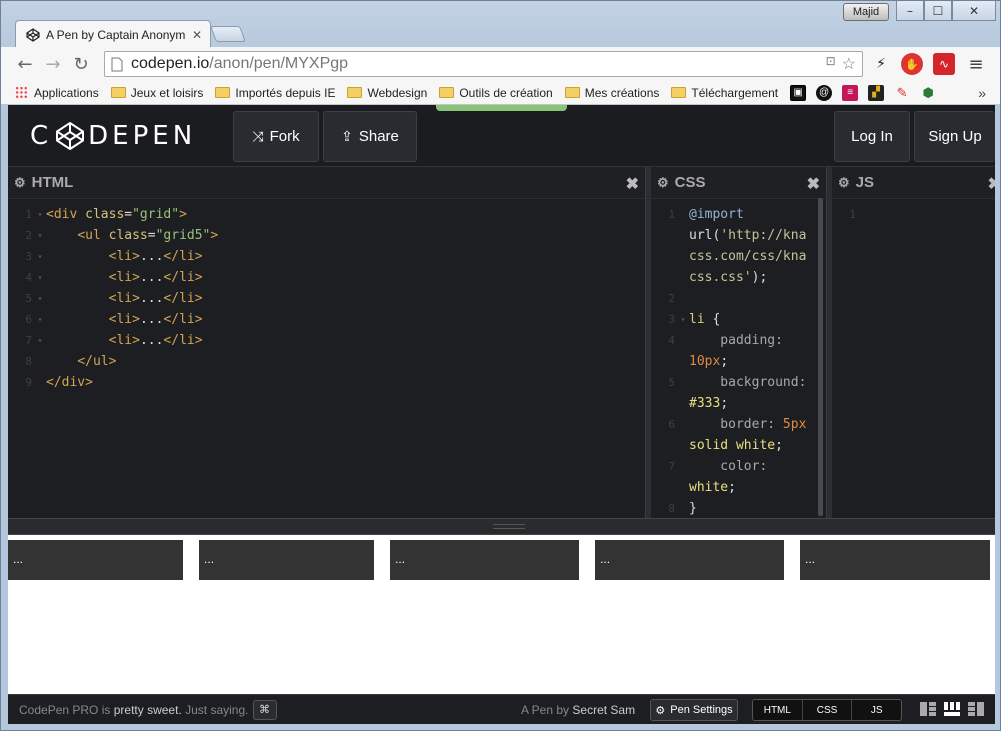 The image size is (1001, 731). Describe the element at coordinates (912, 64) in the screenshot. I see `adblock-extension-icon: ✋` at that location.